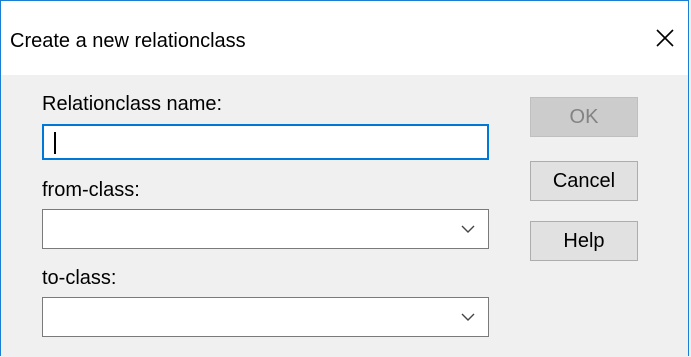 The height and width of the screenshot is (357, 691). Describe the element at coordinates (584, 181) in the screenshot. I see `cancel-button: Cancel` at that location.